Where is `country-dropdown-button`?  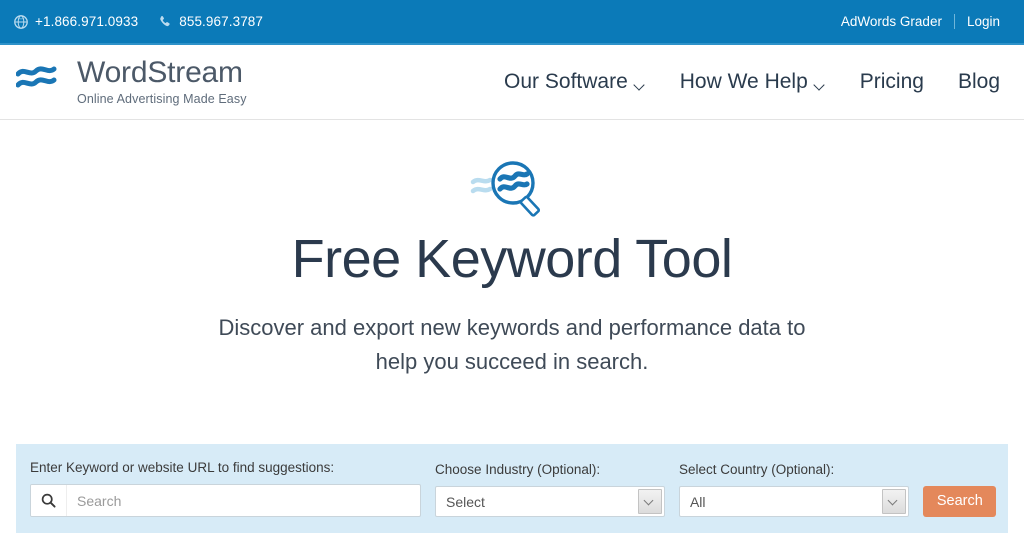
country-dropdown-button is located at coordinates (893, 501).